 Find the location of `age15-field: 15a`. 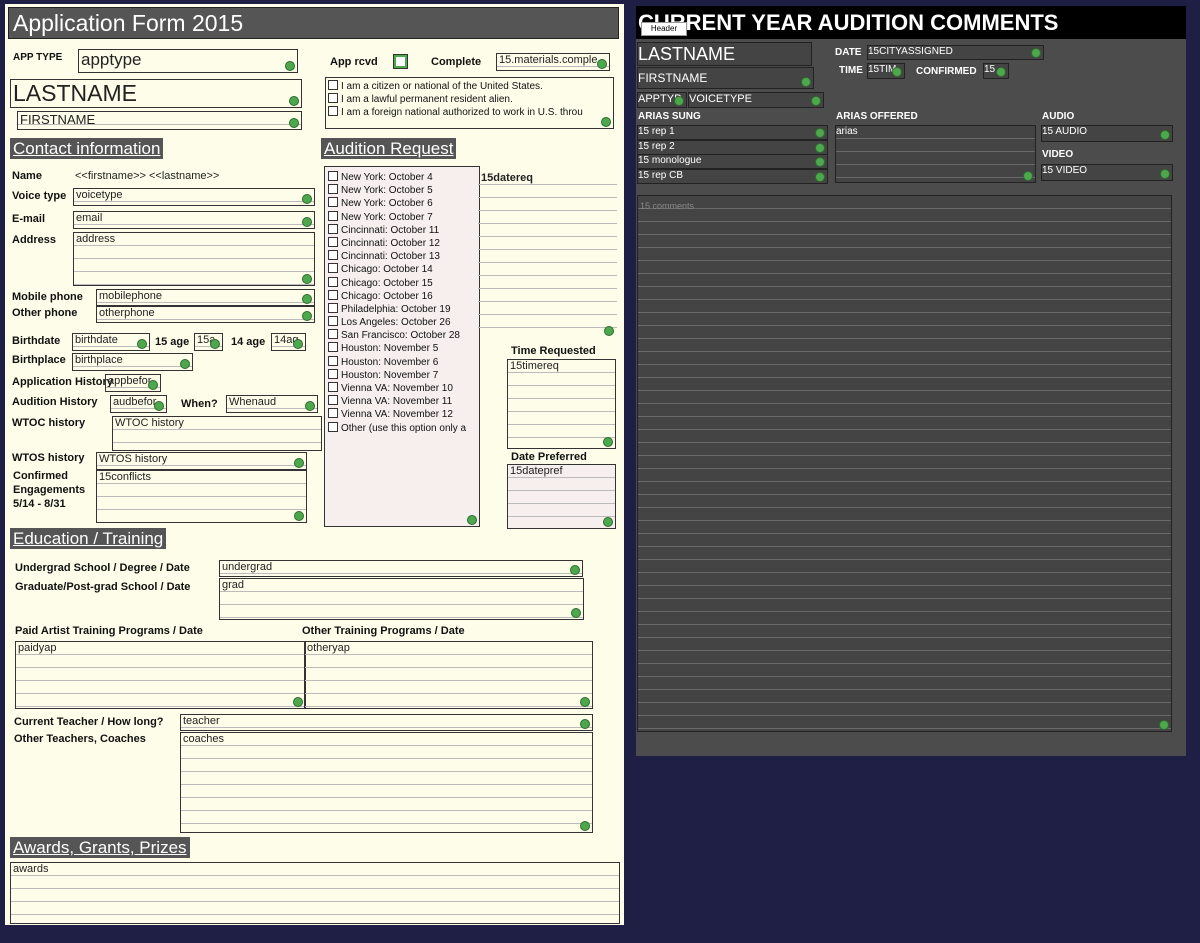

age15-field: 15a is located at coordinates (208, 342).